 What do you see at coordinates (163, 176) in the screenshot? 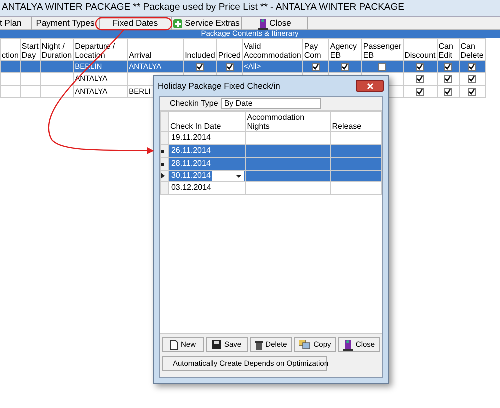
I see `current-row-icon` at bounding box center [163, 176].